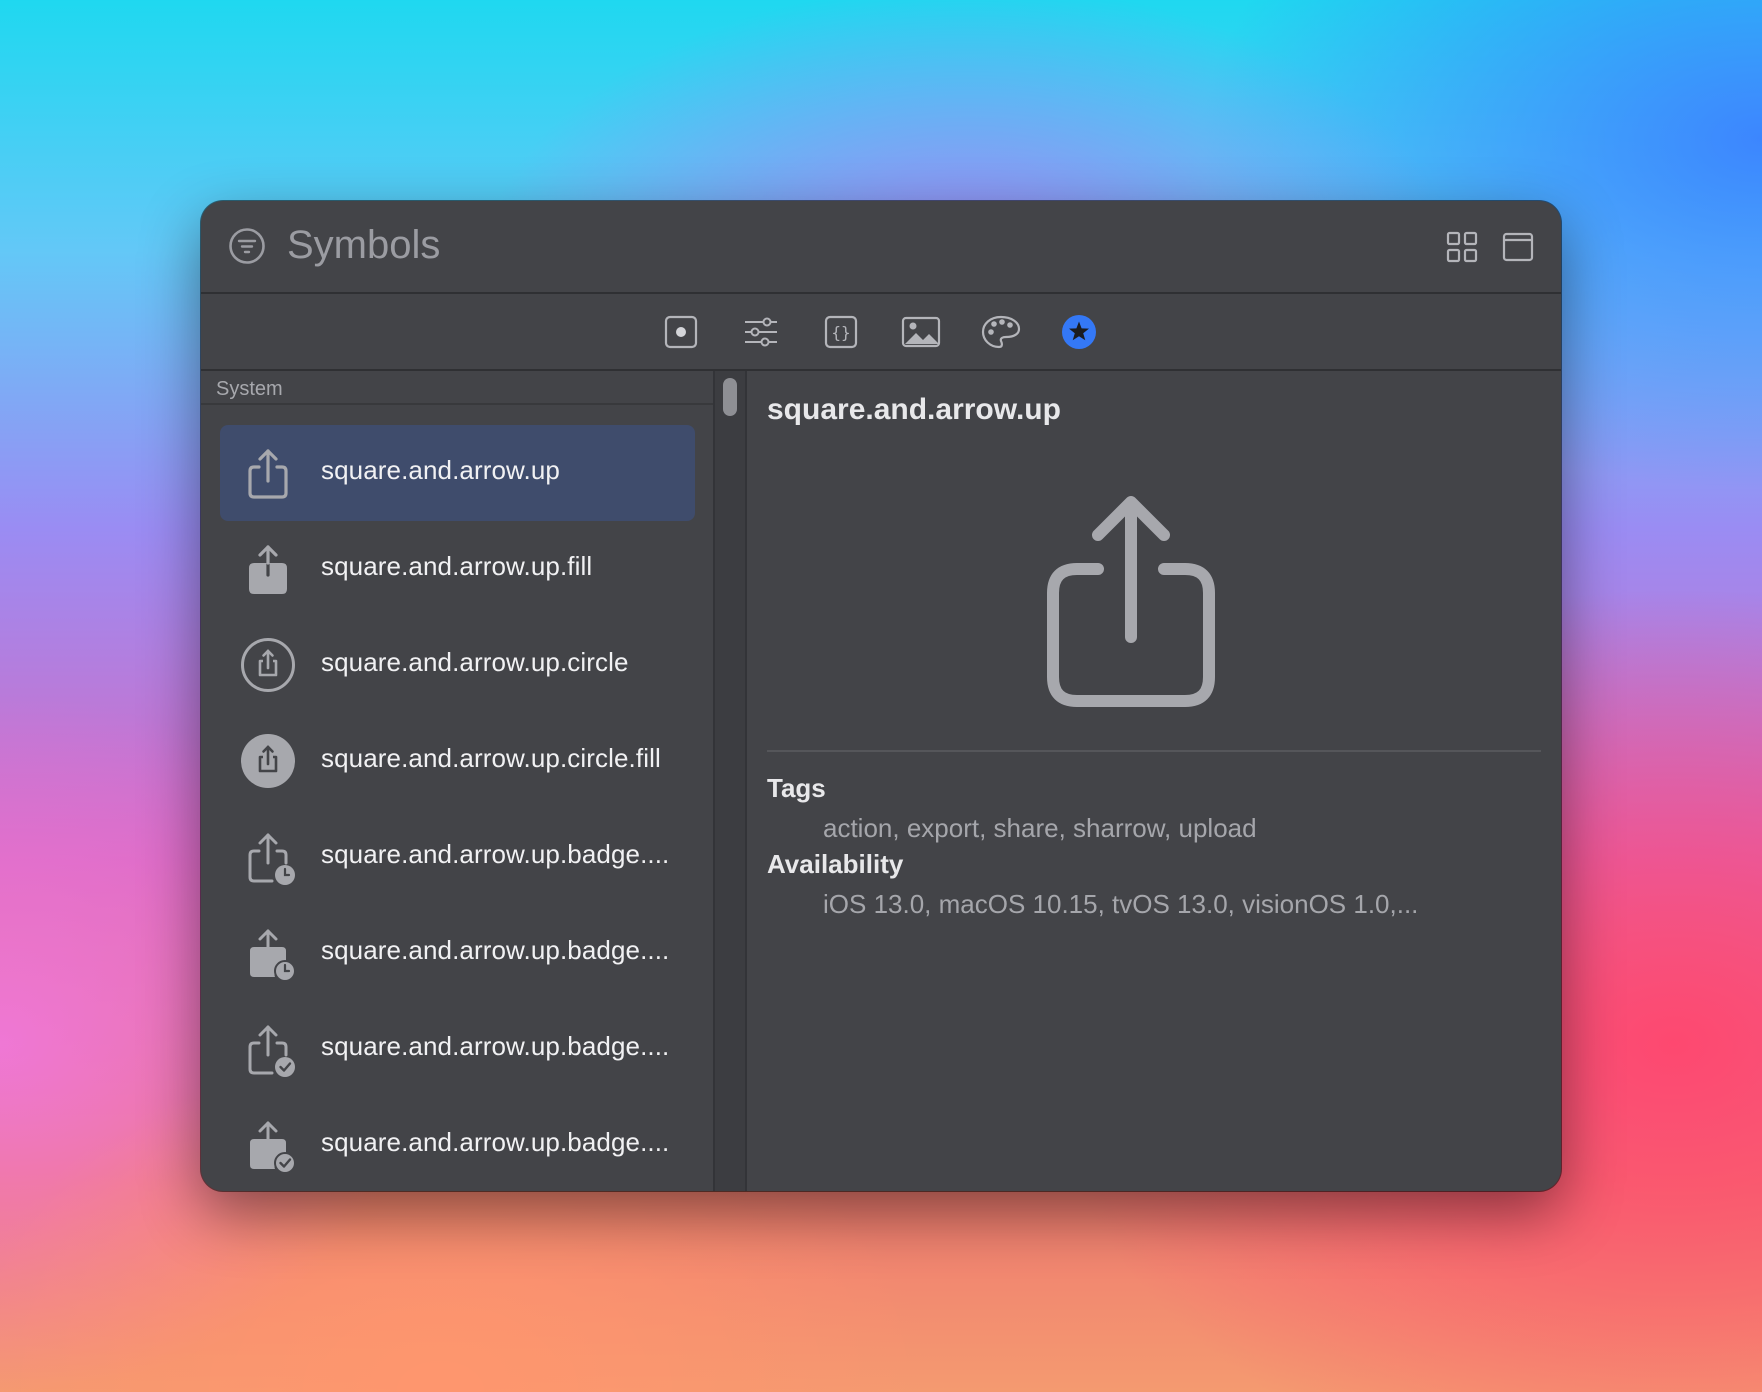 This screenshot has width=1762, height=1392. Describe the element at coordinates (271, 859) in the screenshot. I see `square-arrow-up-badge-clock-icon` at that location.